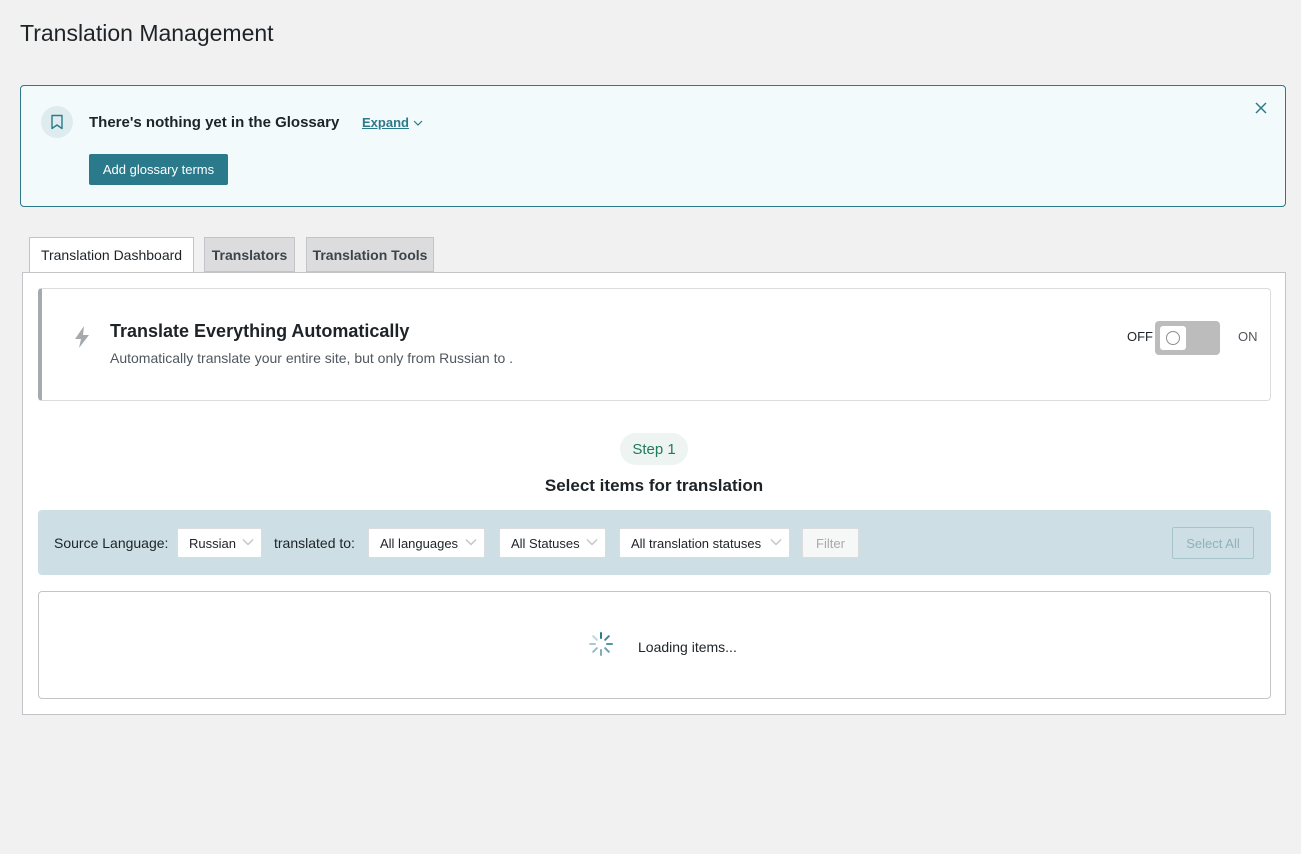 The image size is (1301, 854). I want to click on step-badge: Step 1, so click(654, 449).